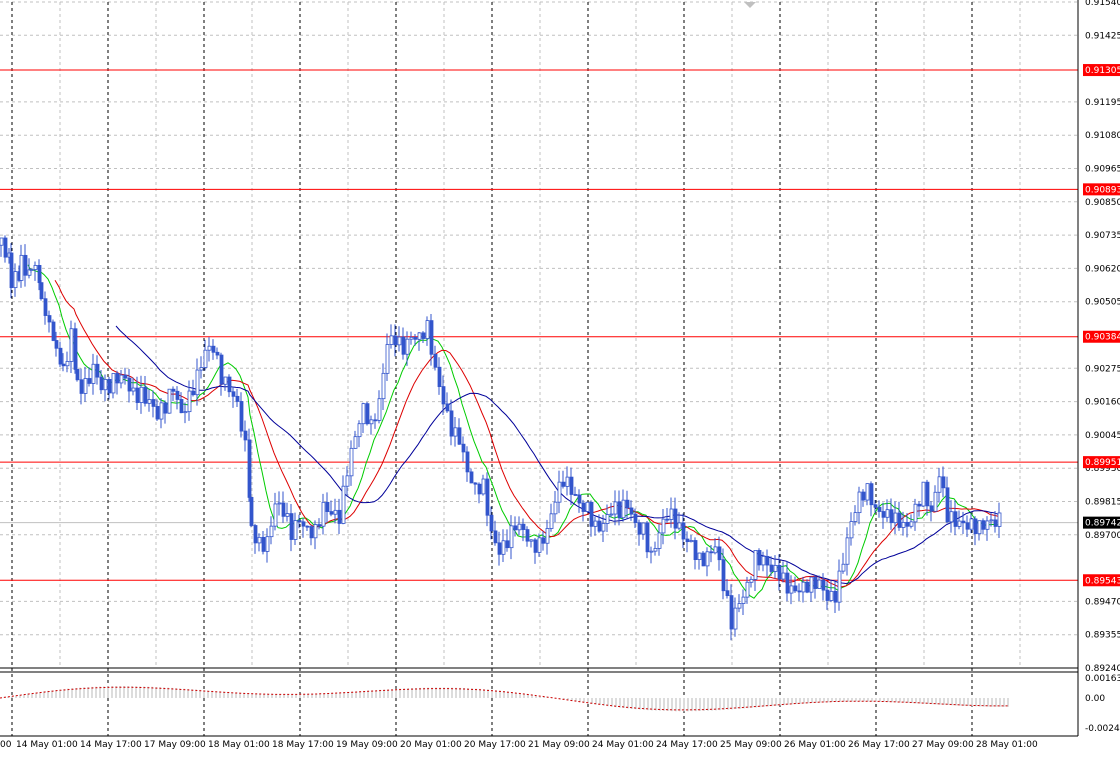  What do you see at coordinates (303, 745) in the screenshot?
I see `x-tick-label: 18 May 17:00` at bounding box center [303, 745].